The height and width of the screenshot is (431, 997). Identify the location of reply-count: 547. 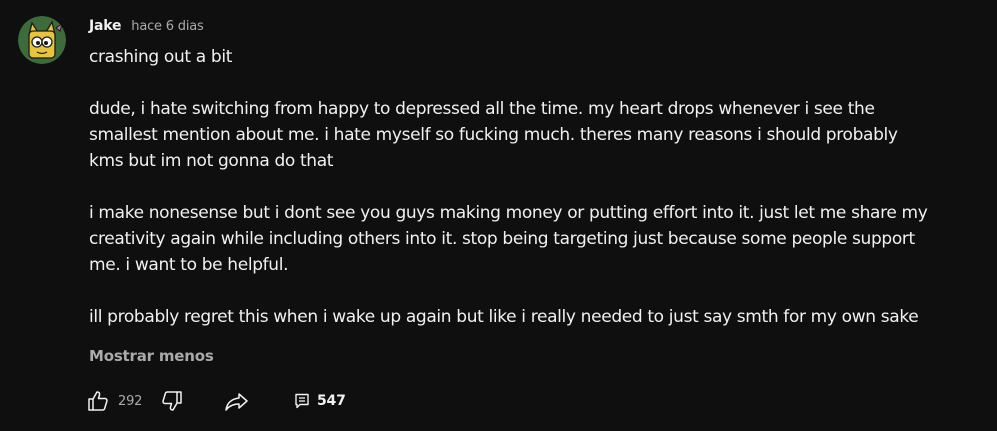
(331, 401).